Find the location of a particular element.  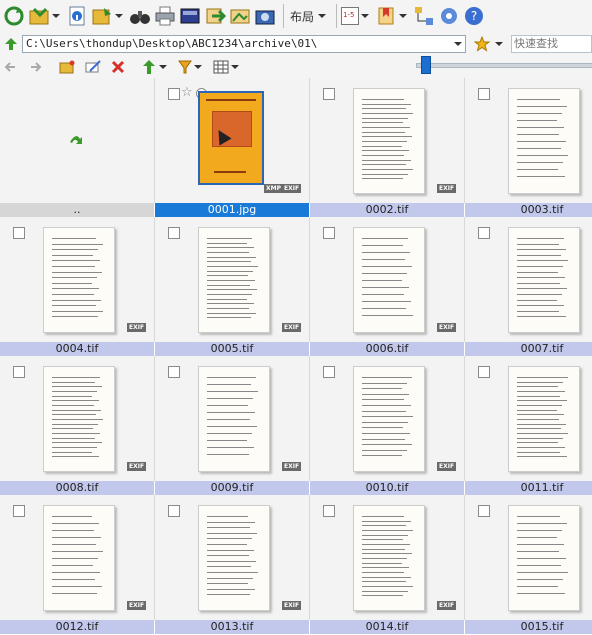

favorite-star-icon is located at coordinates (482, 44).